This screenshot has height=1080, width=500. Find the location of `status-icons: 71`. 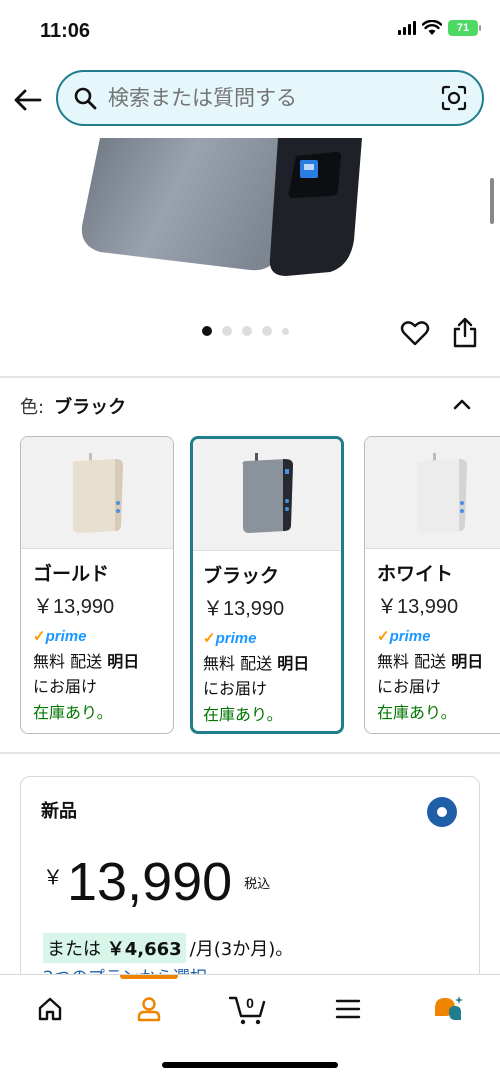

status-icons: 71 is located at coordinates (439, 28).